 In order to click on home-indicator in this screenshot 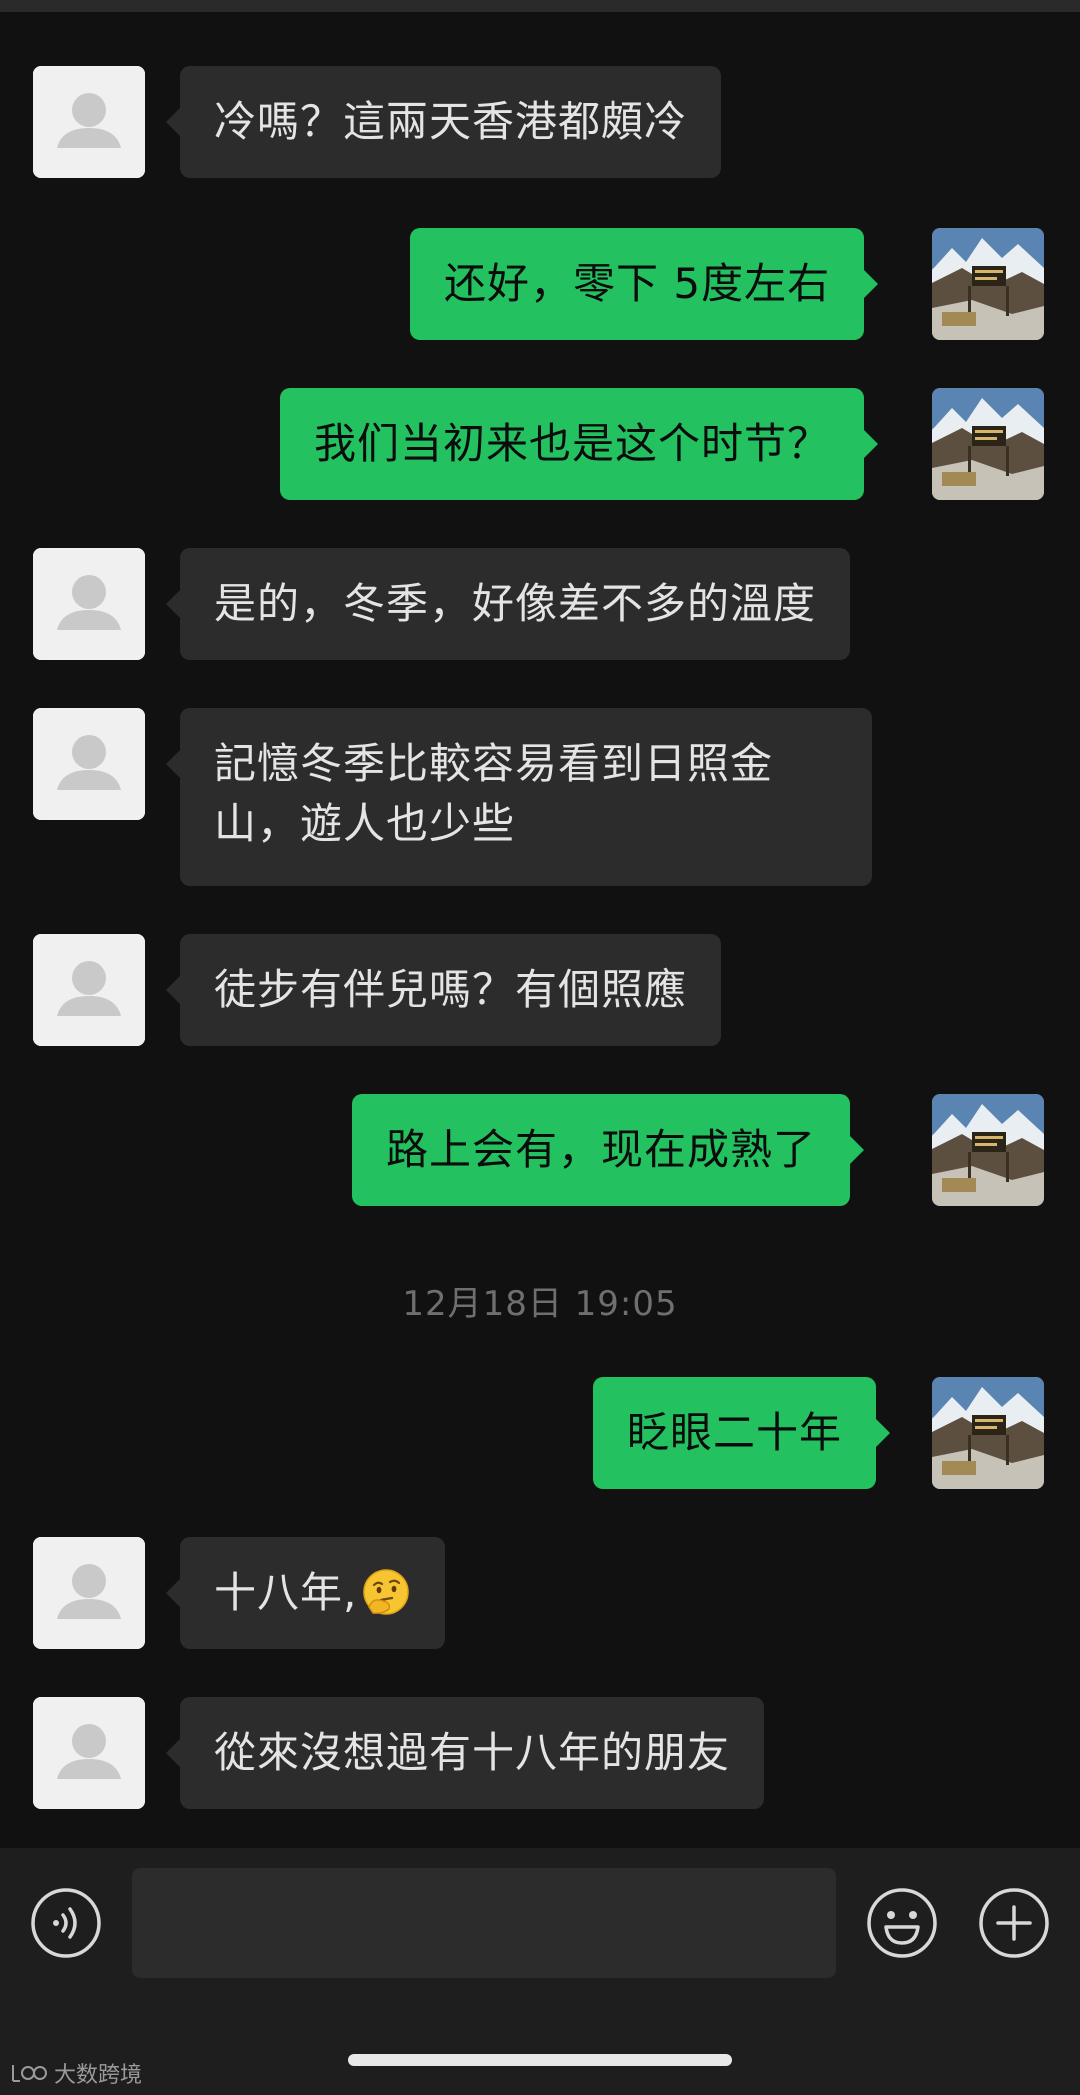, I will do `click(540, 2060)`.